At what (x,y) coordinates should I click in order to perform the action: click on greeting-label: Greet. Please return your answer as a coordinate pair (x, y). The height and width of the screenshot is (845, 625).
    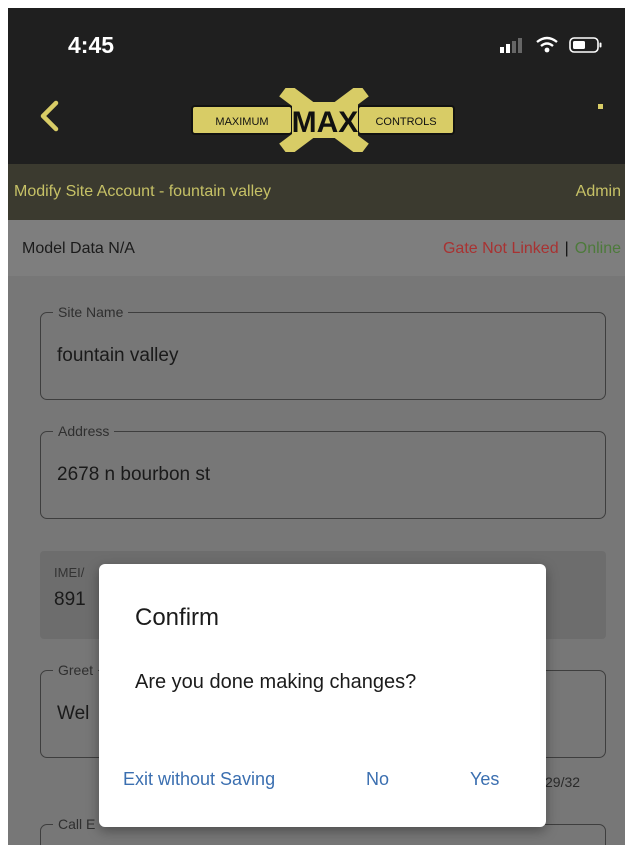
    Looking at the image, I should click on (76, 670).